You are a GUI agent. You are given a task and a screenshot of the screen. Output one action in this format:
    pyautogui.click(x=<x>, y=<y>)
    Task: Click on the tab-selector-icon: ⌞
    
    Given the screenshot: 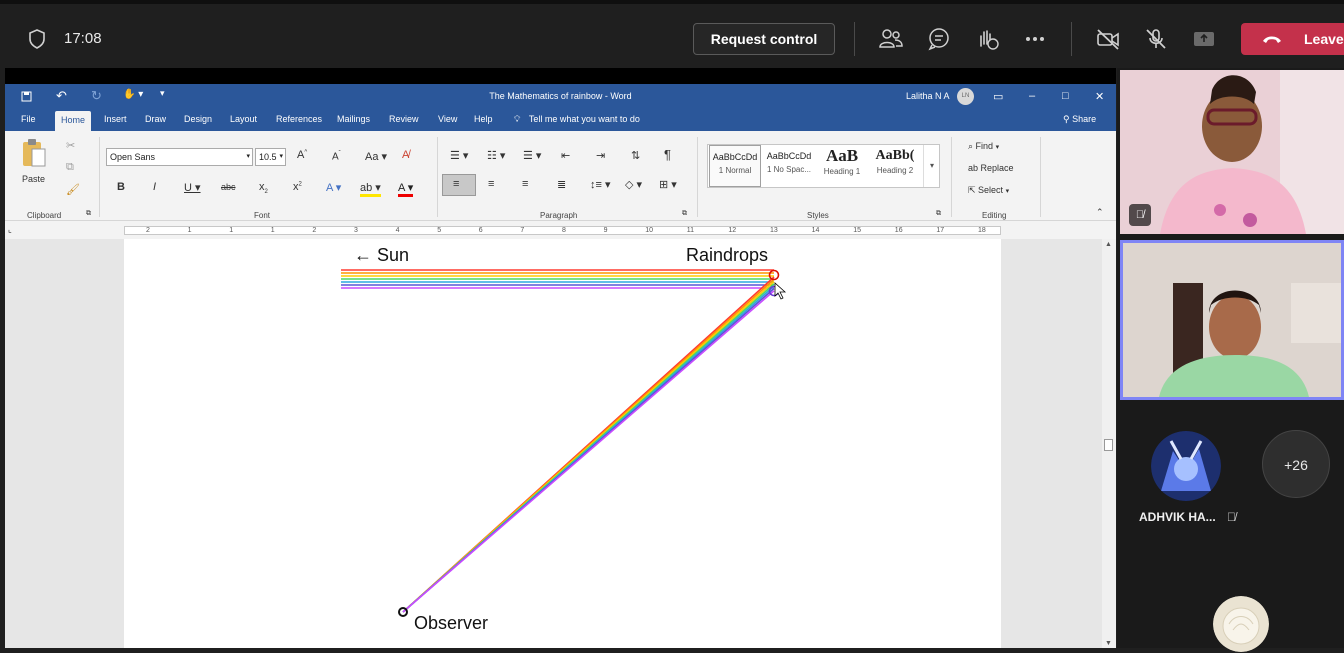 What is the action you would take?
    pyautogui.click(x=10, y=229)
    